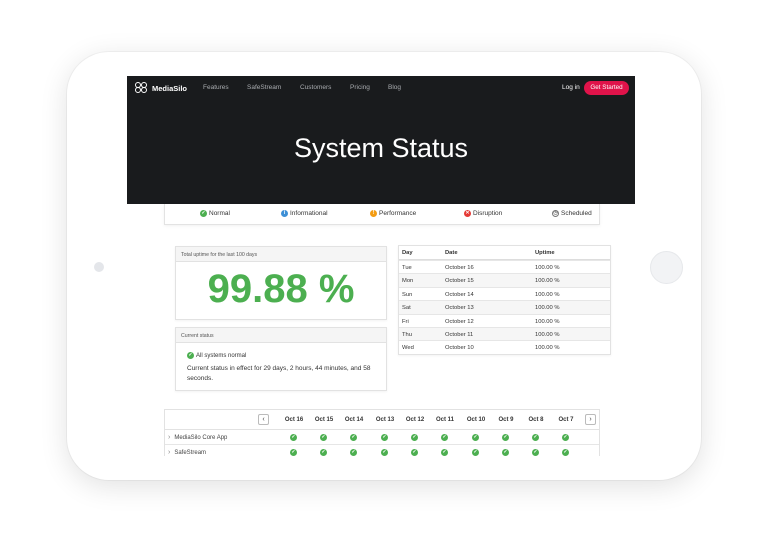 The width and height of the screenshot is (768, 538). Describe the element at coordinates (264, 87) in the screenshot. I see `nav-link-safestream: SafeStream` at that location.